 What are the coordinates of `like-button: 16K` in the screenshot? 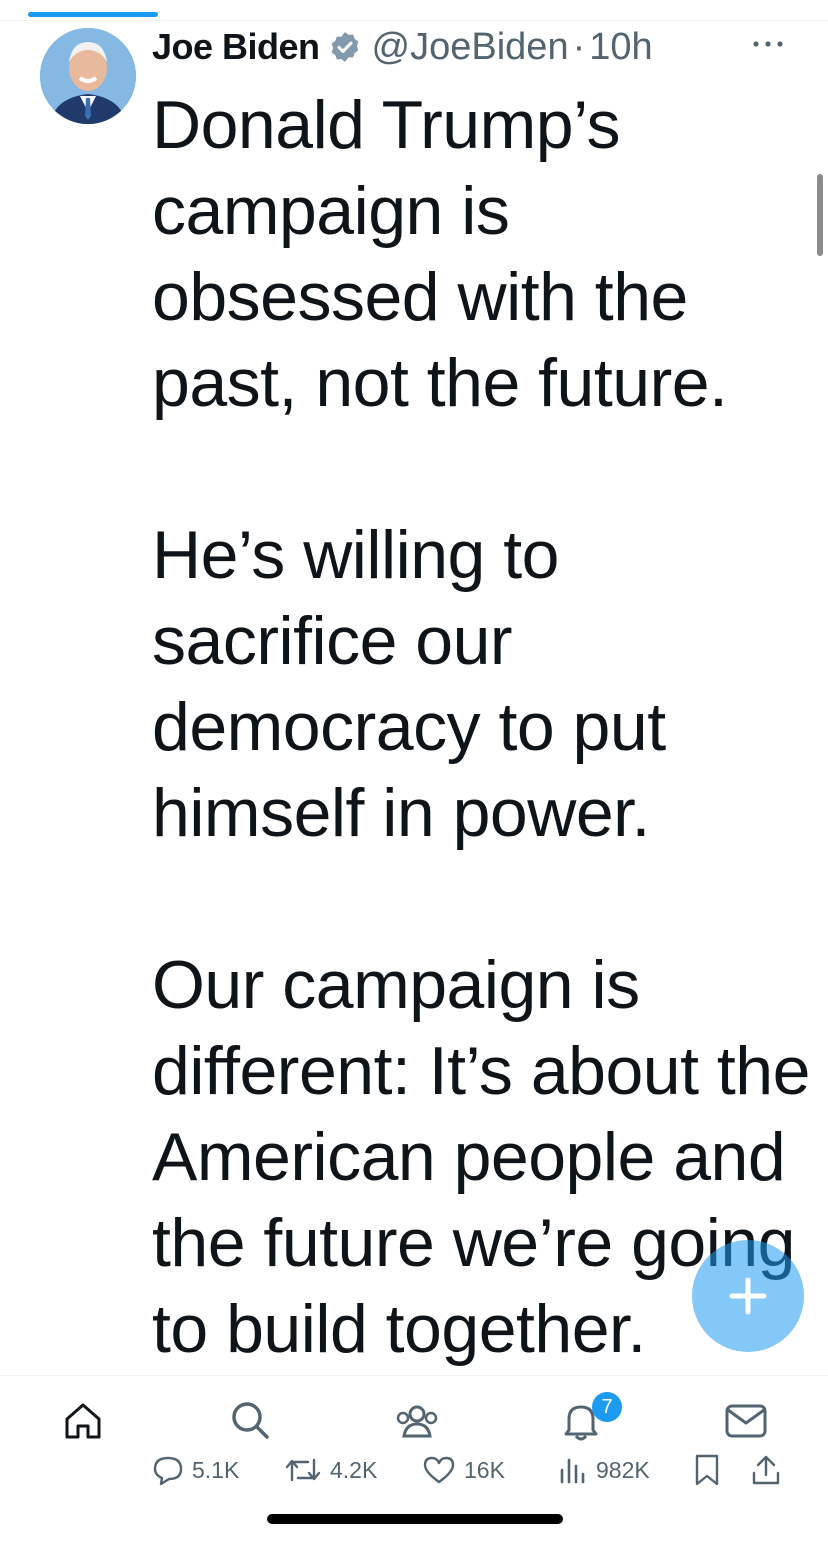 It's located at (463, 1470).